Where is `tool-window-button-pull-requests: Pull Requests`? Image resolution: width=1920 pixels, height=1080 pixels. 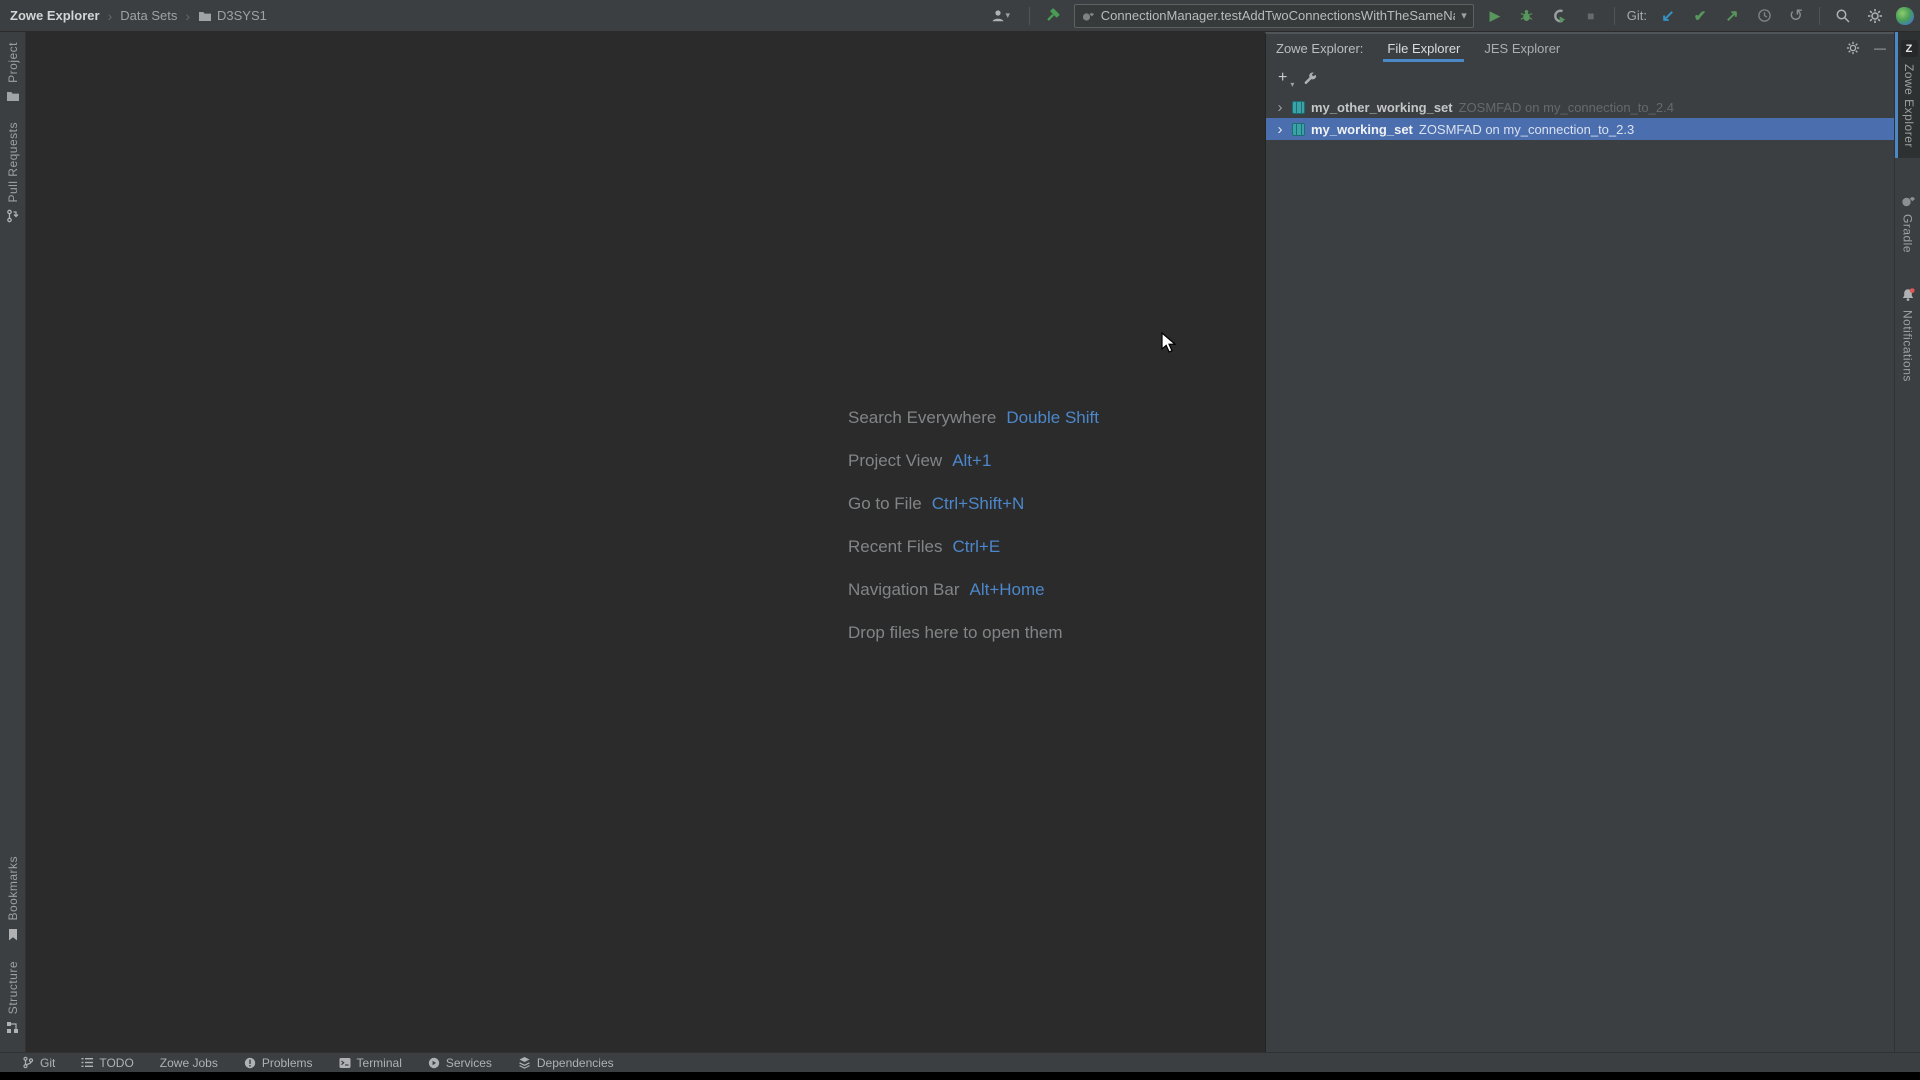 tool-window-button-pull-requests: Pull Requests is located at coordinates (12, 173).